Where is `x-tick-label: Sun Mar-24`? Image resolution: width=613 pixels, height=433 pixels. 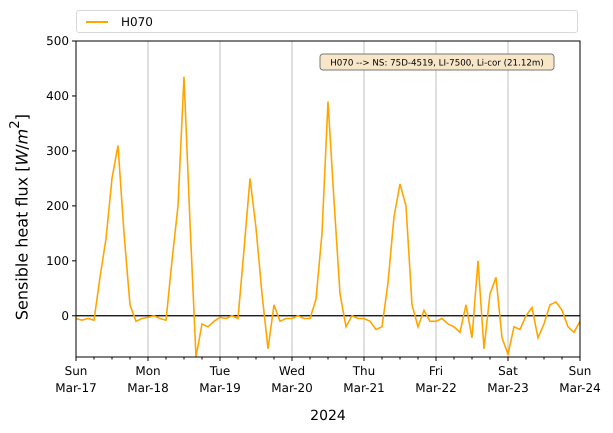 x-tick-label: Sun Mar-24 is located at coordinates (580, 379).